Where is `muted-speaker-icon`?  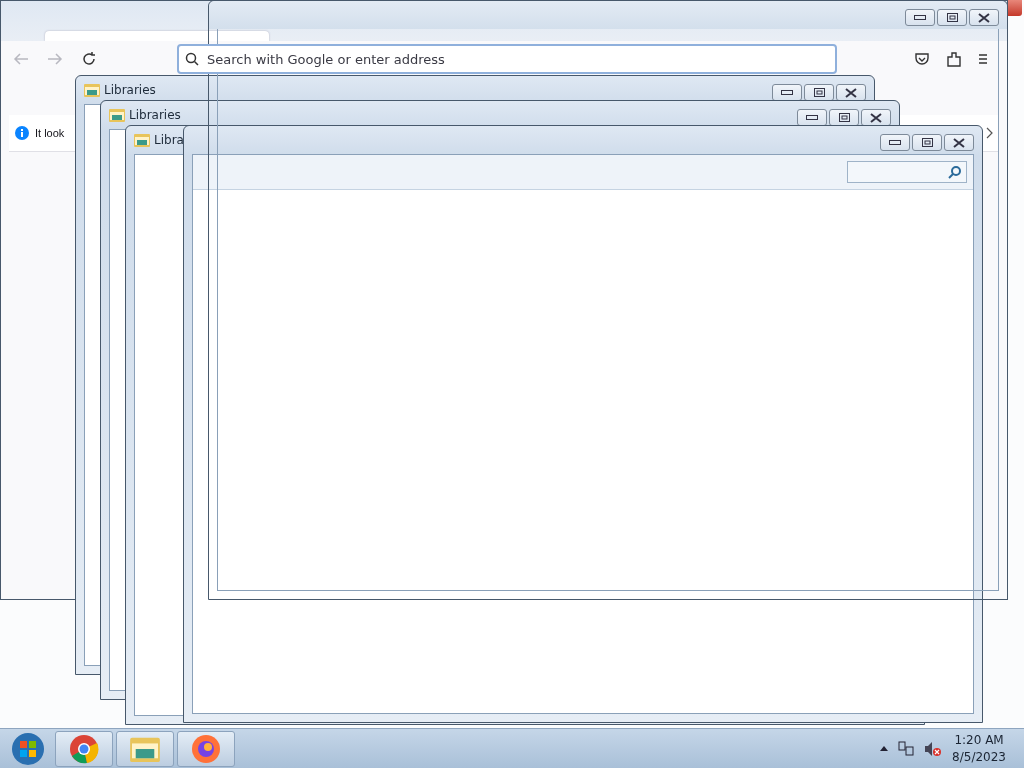 muted-speaker-icon is located at coordinates (933, 748).